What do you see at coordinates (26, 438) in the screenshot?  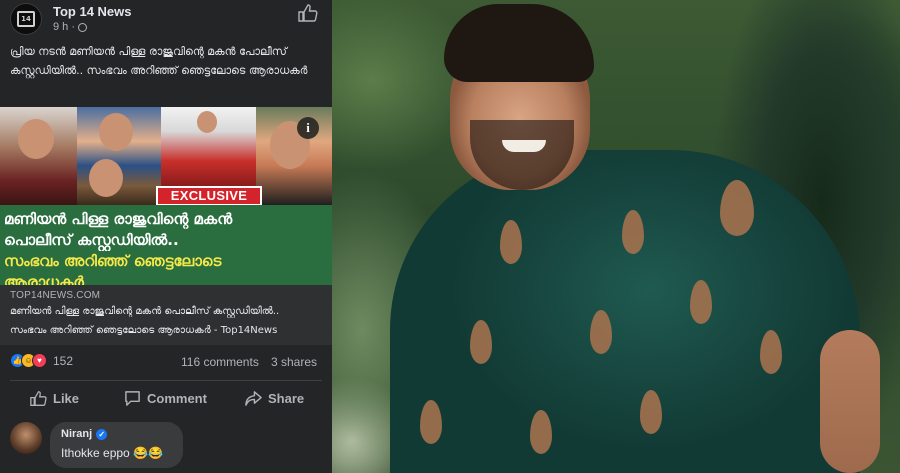 I see `commenter-avatar` at bounding box center [26, 438].